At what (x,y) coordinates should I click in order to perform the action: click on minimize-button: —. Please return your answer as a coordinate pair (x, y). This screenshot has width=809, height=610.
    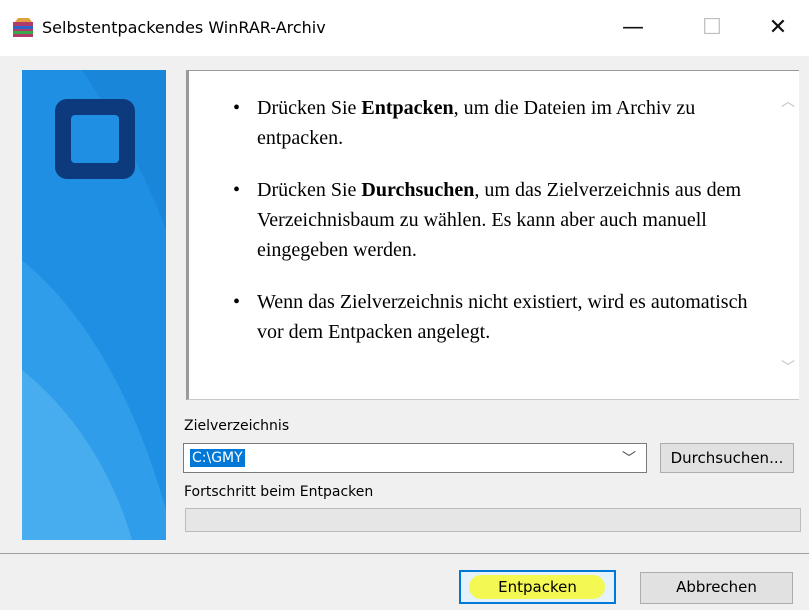
    Looking at the image, I should click on (633, 28).